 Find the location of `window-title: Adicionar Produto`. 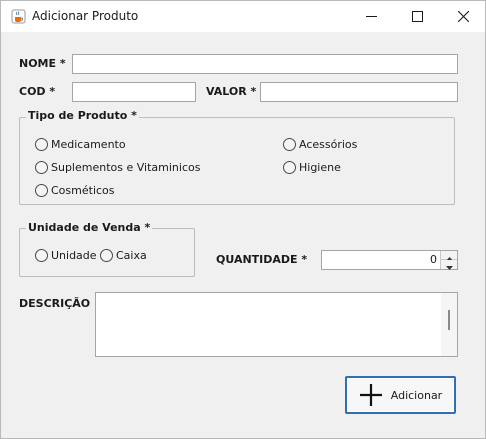

window-title: Adicionar Produto is located at coordinates (85, 16).